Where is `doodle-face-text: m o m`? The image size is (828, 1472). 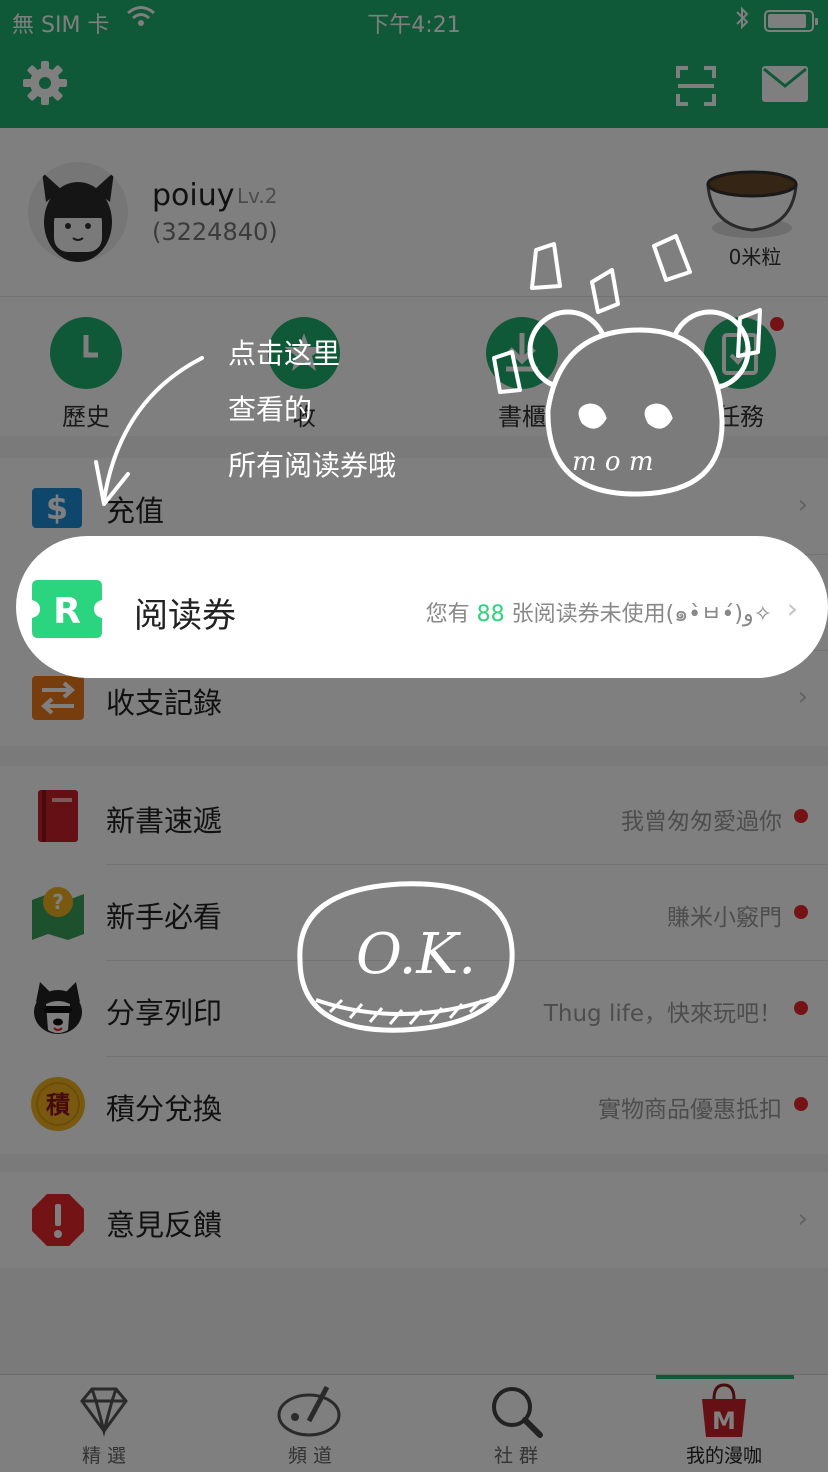 doodle-face-text: m o m is located at coordinates (613, 462).